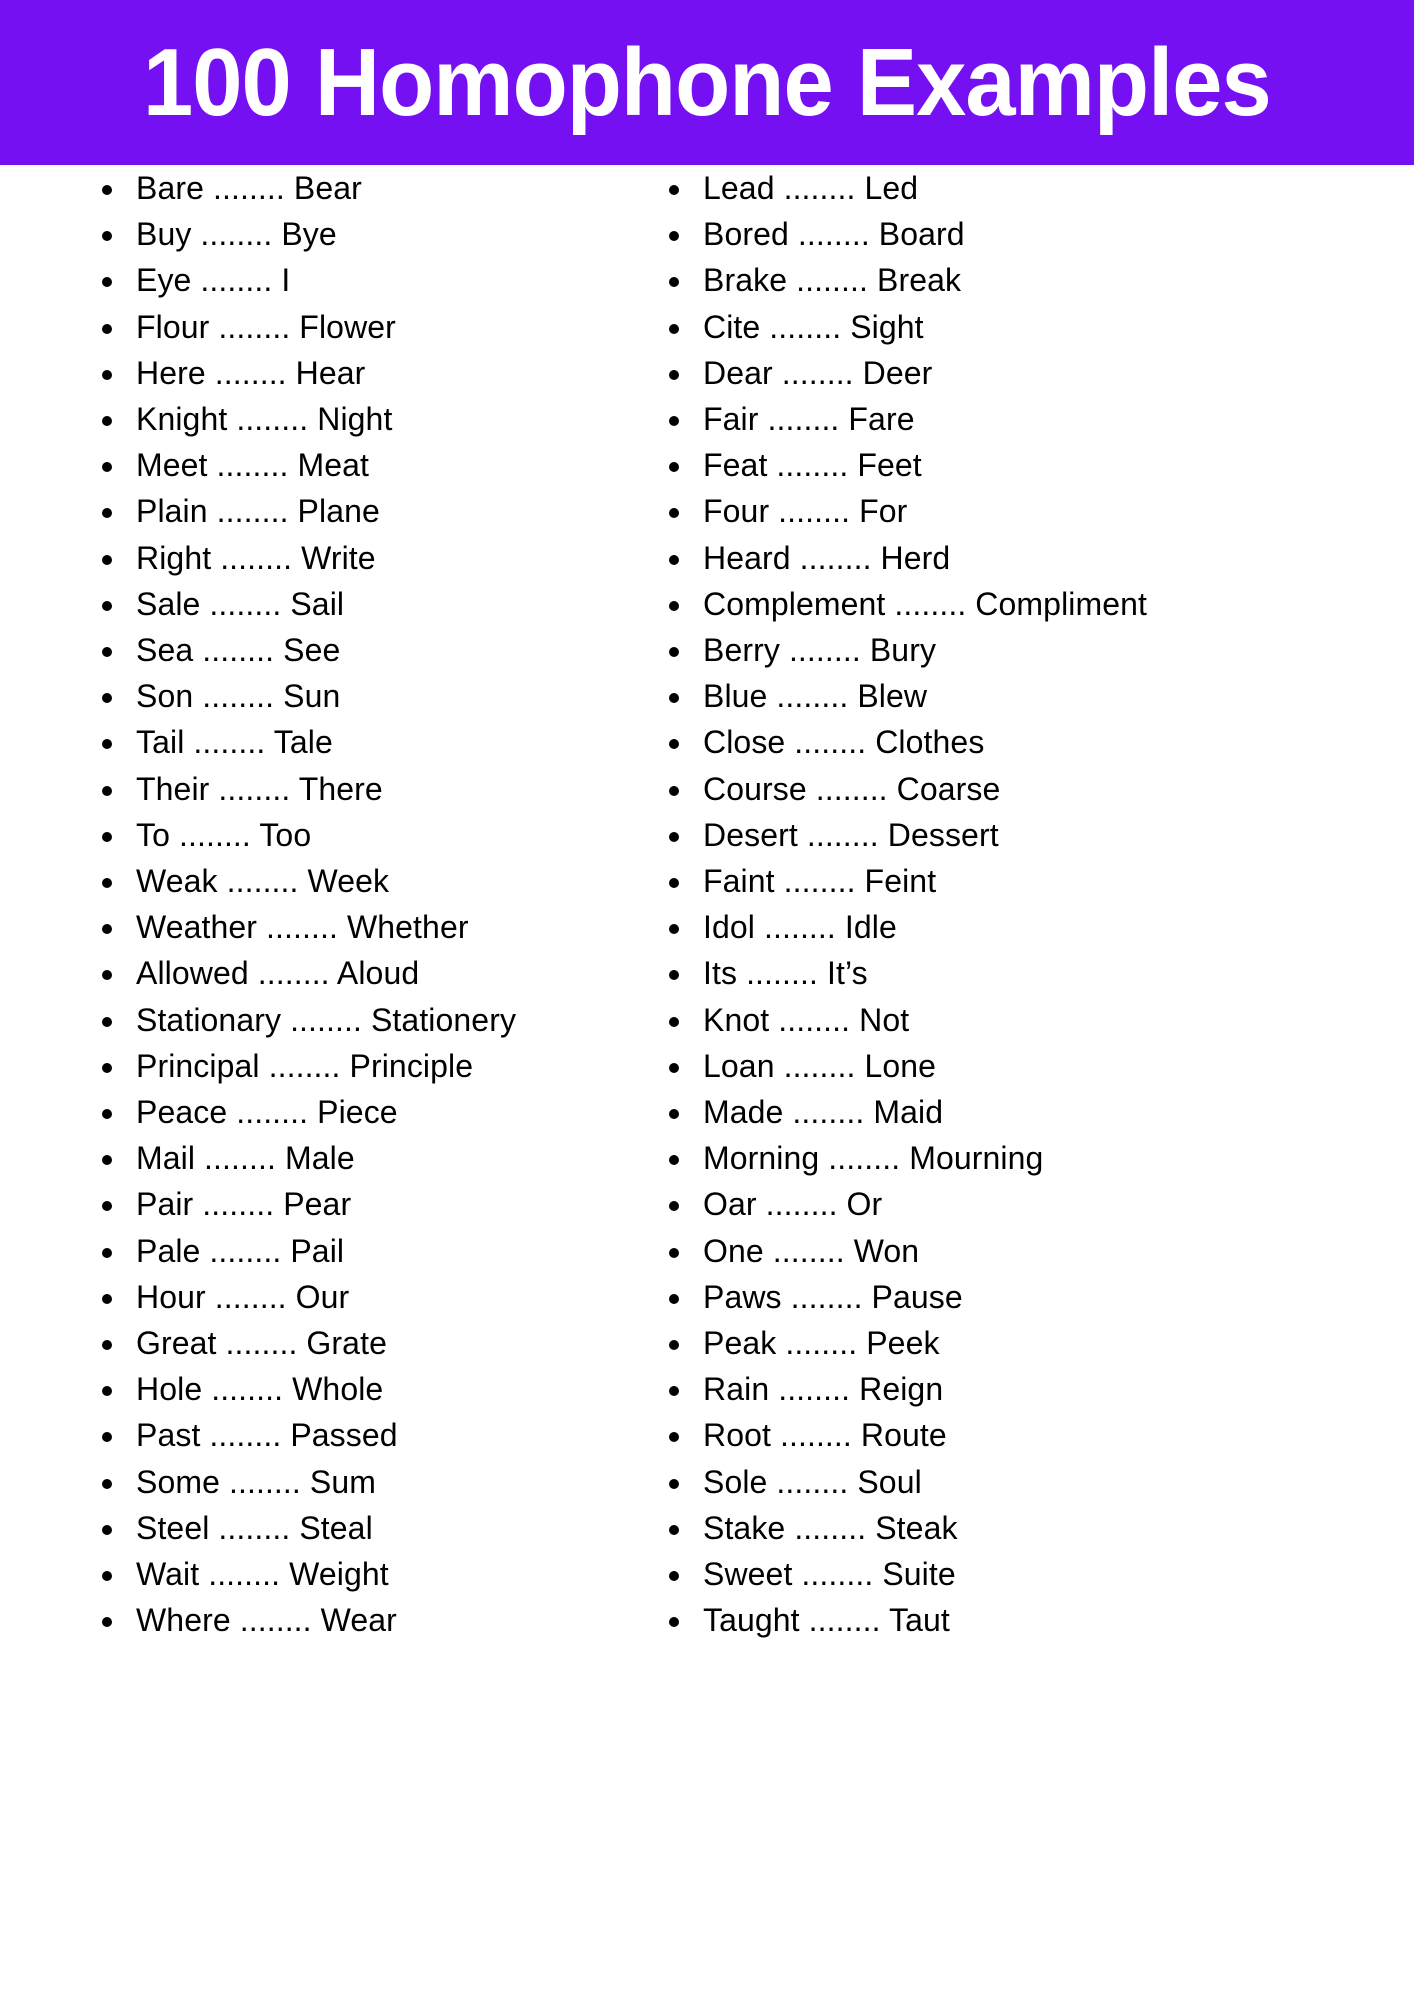 The image size is (1414, 2000). I want to click on list-item: Lead ........ Led, so click(1036, 188).